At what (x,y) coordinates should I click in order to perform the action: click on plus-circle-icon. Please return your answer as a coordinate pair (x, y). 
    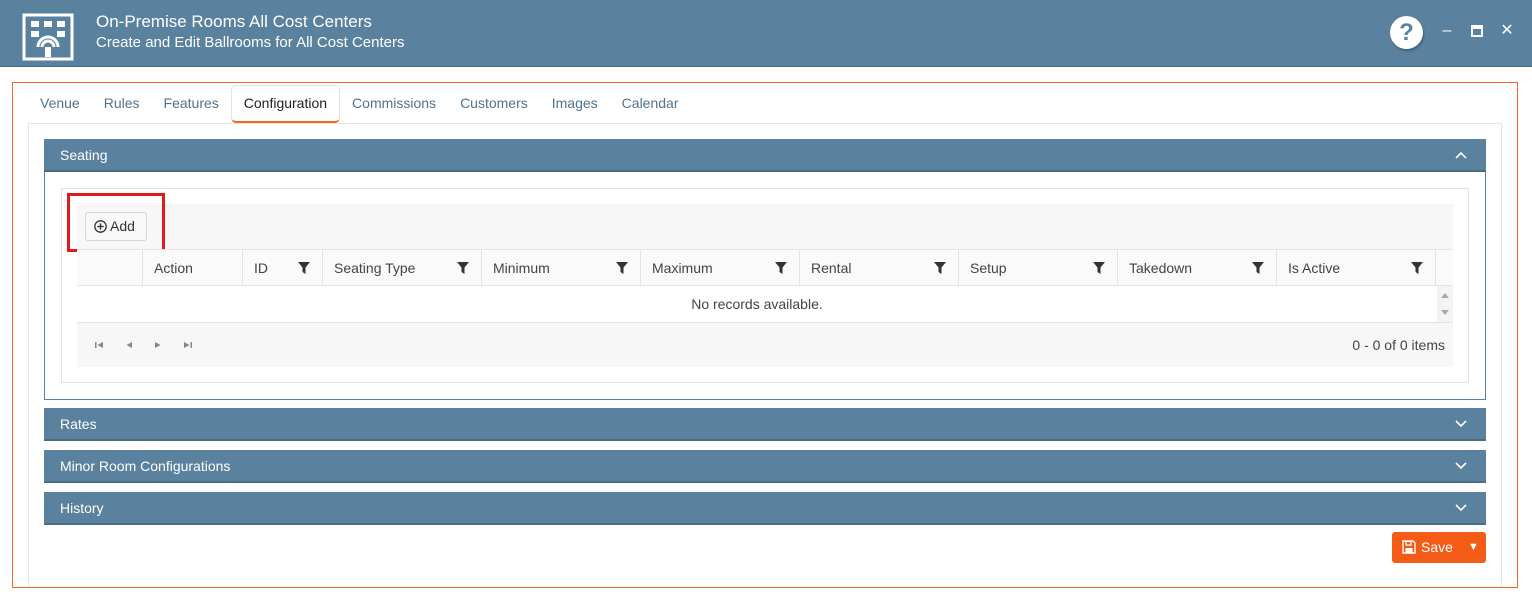
    Looking at the image, I should click on (100, 226).